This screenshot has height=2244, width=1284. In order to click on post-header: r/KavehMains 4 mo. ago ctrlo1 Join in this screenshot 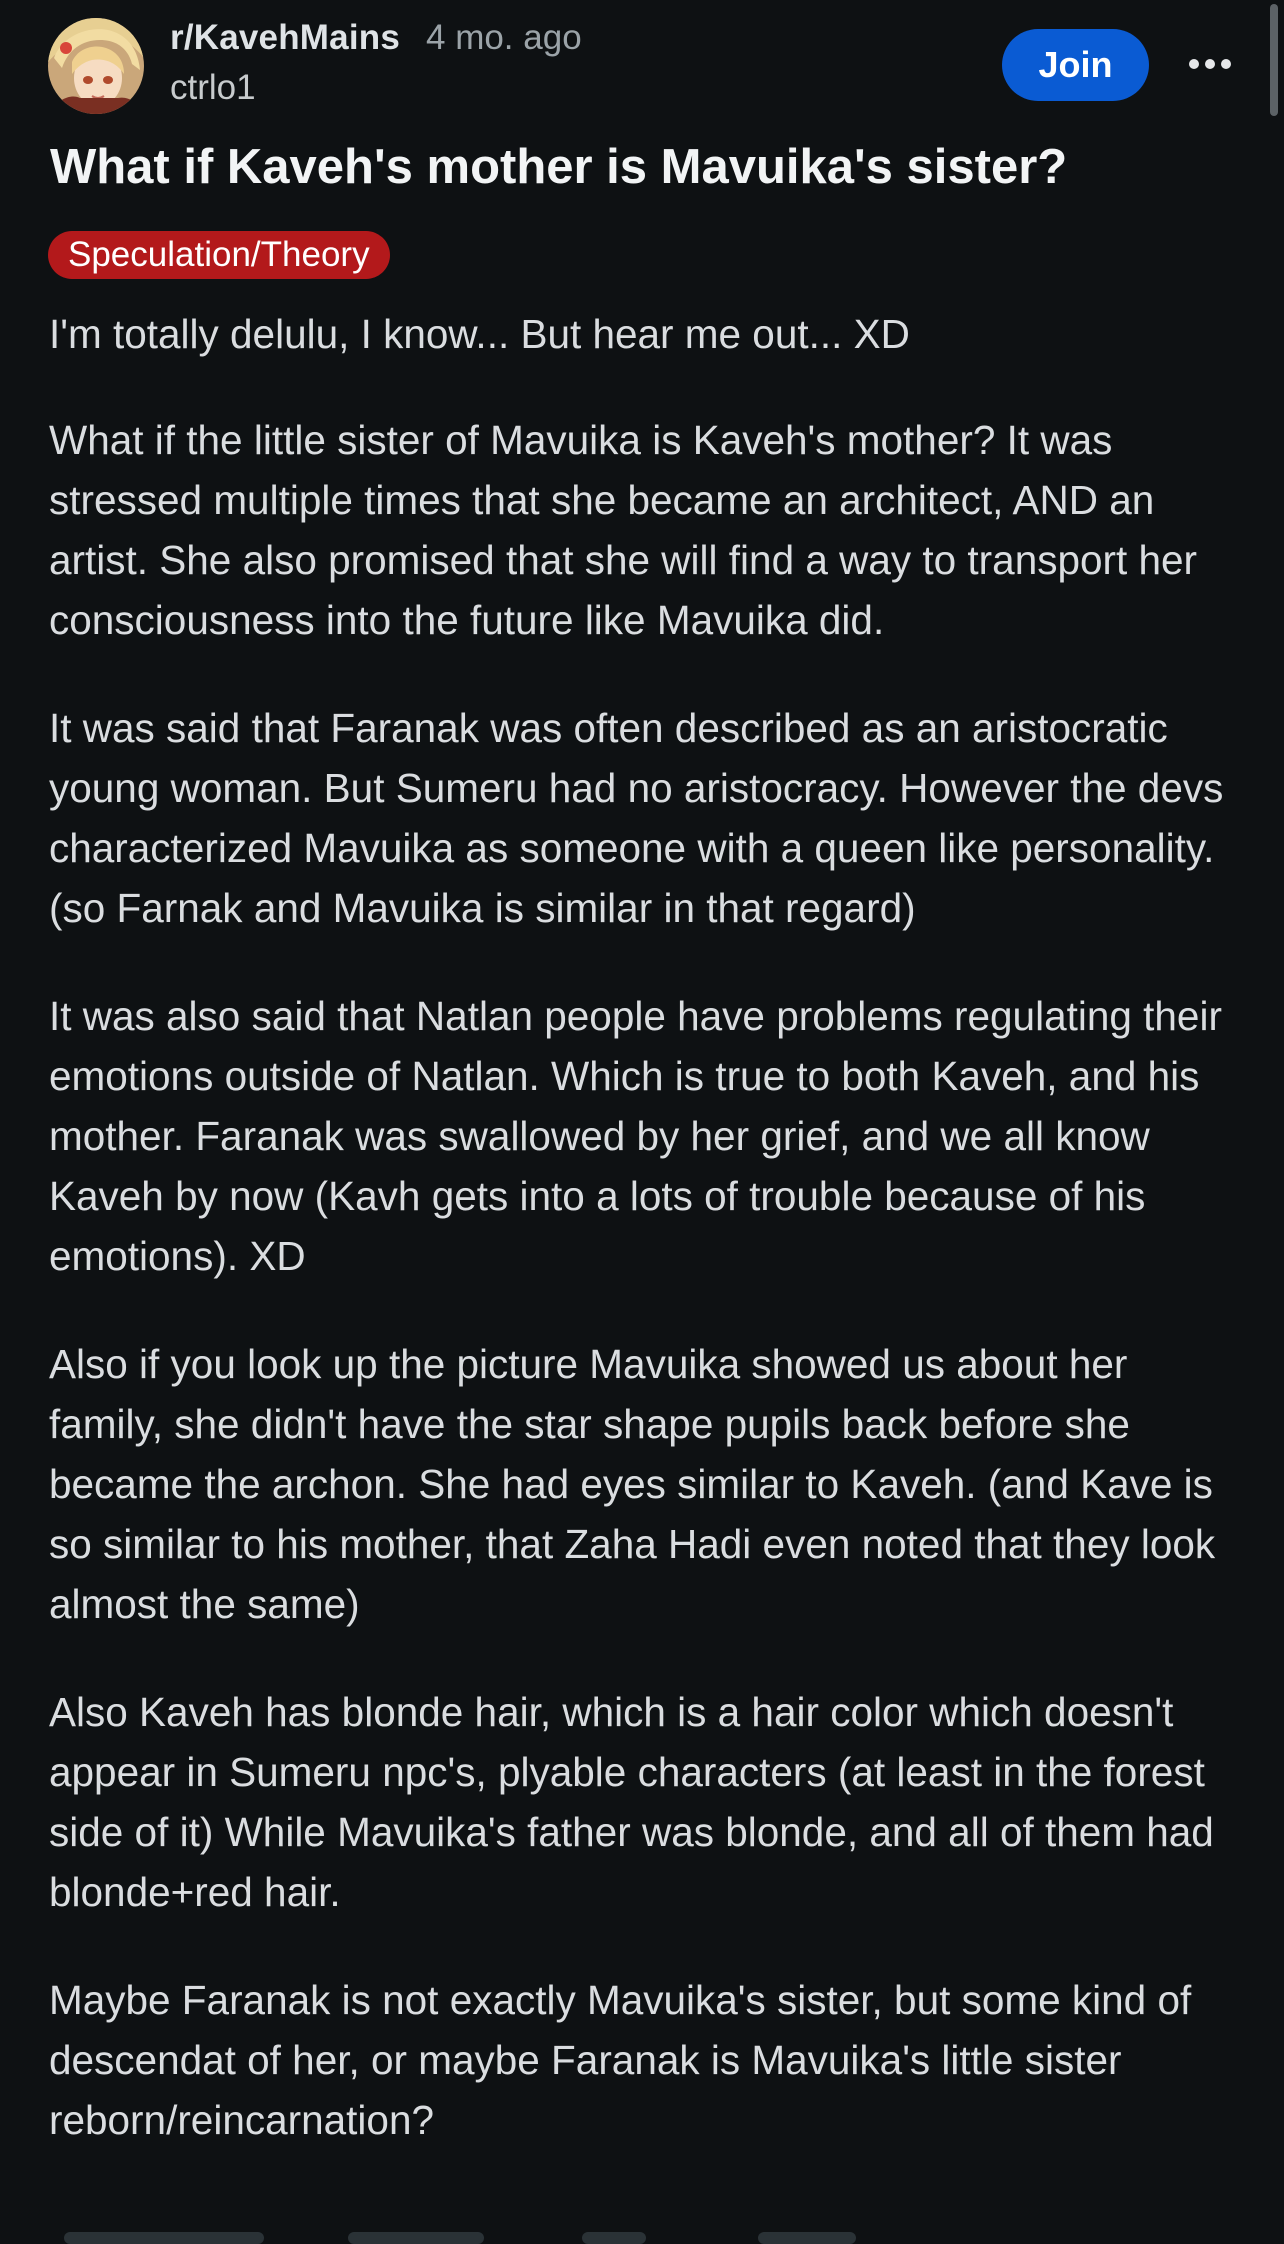, I will do `click(642, 65)`.